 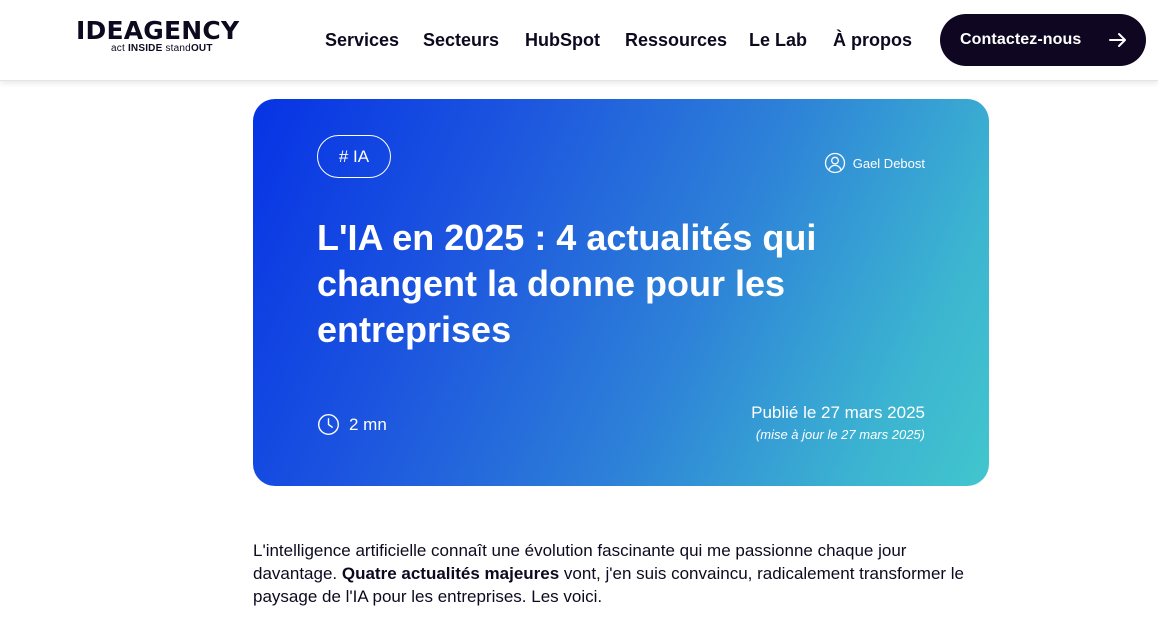 I want to click on logo-tag-stand: stand, so click(x=178, y=48).